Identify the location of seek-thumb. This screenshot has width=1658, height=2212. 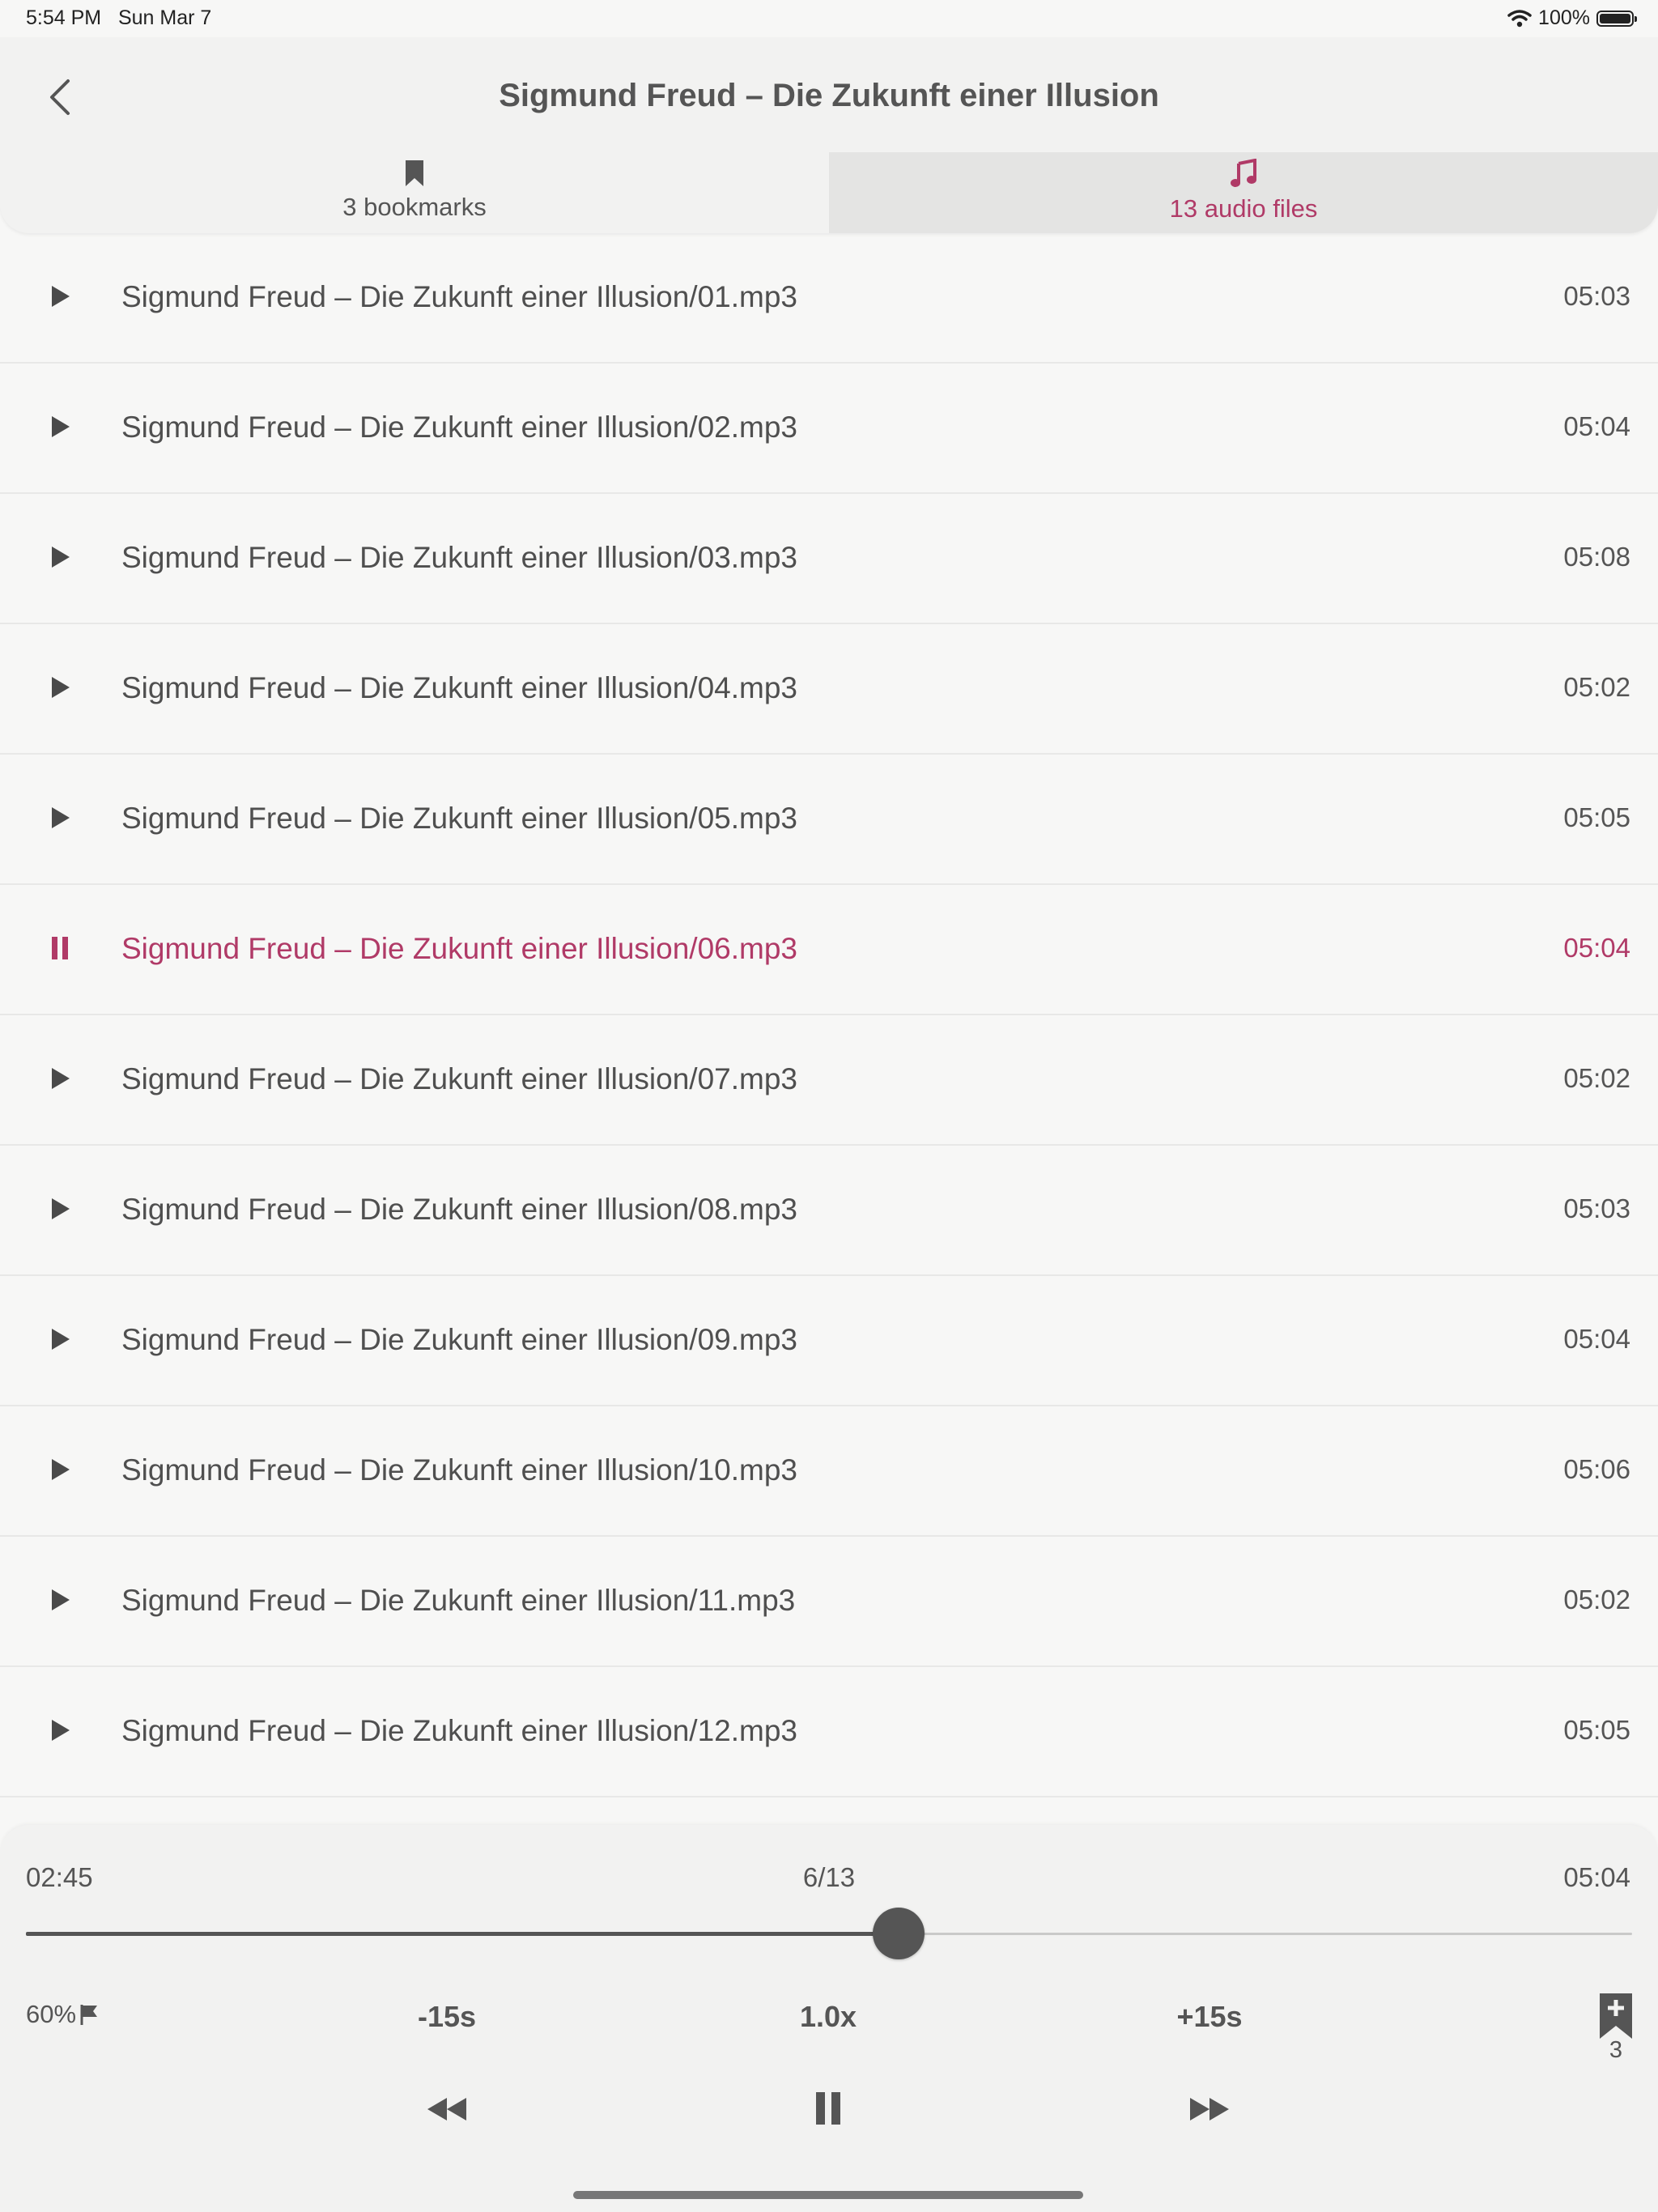
(899, 1933).